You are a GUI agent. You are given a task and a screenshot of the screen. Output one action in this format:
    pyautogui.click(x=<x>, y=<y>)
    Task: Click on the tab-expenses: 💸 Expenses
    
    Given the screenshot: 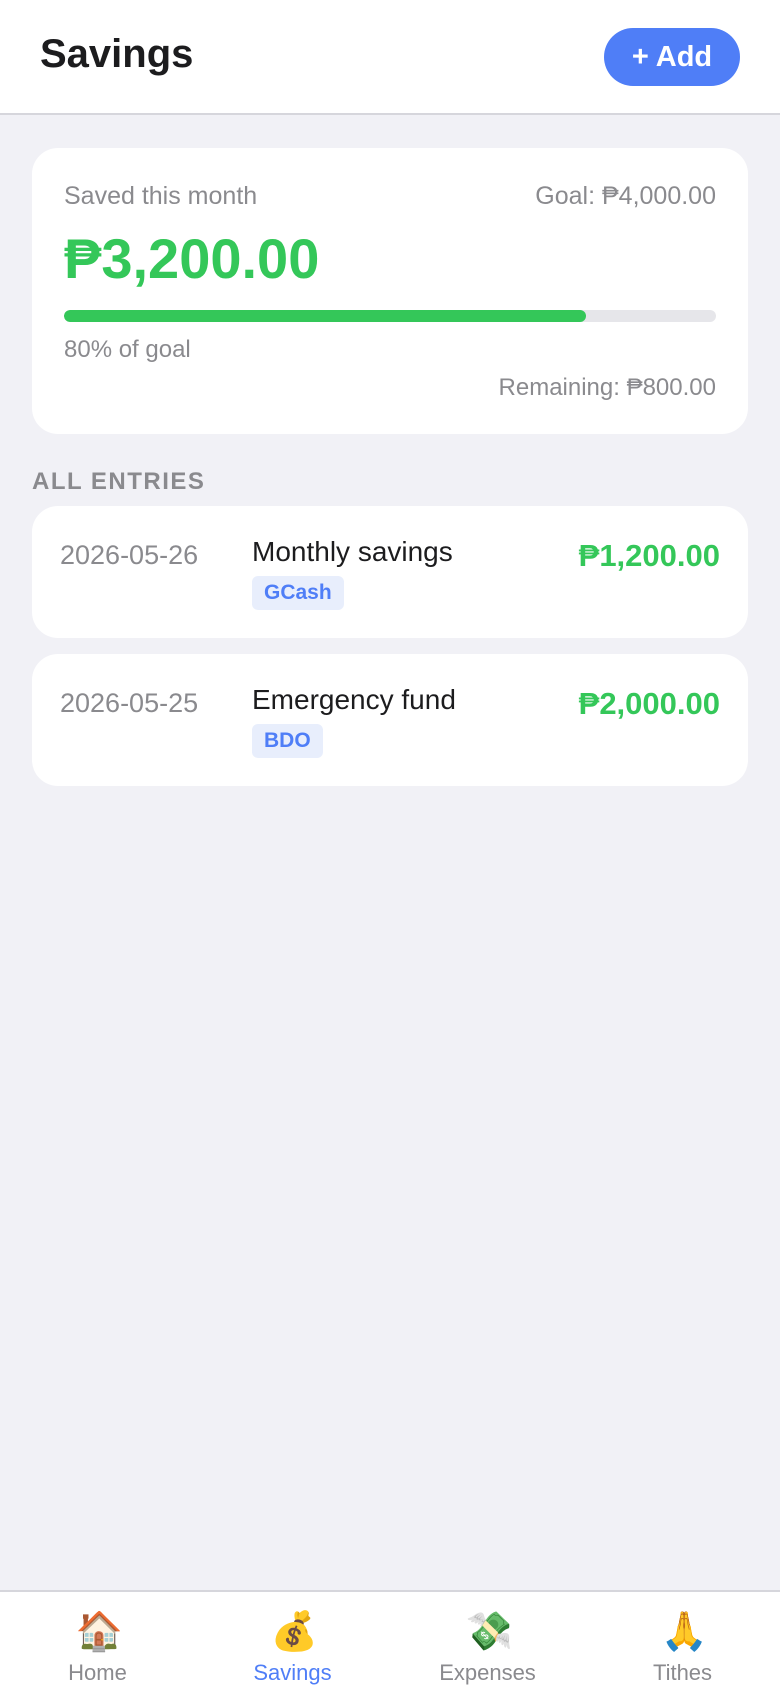 What is the action you would take?
    pyautogui.click(x=487, y=1640)
    